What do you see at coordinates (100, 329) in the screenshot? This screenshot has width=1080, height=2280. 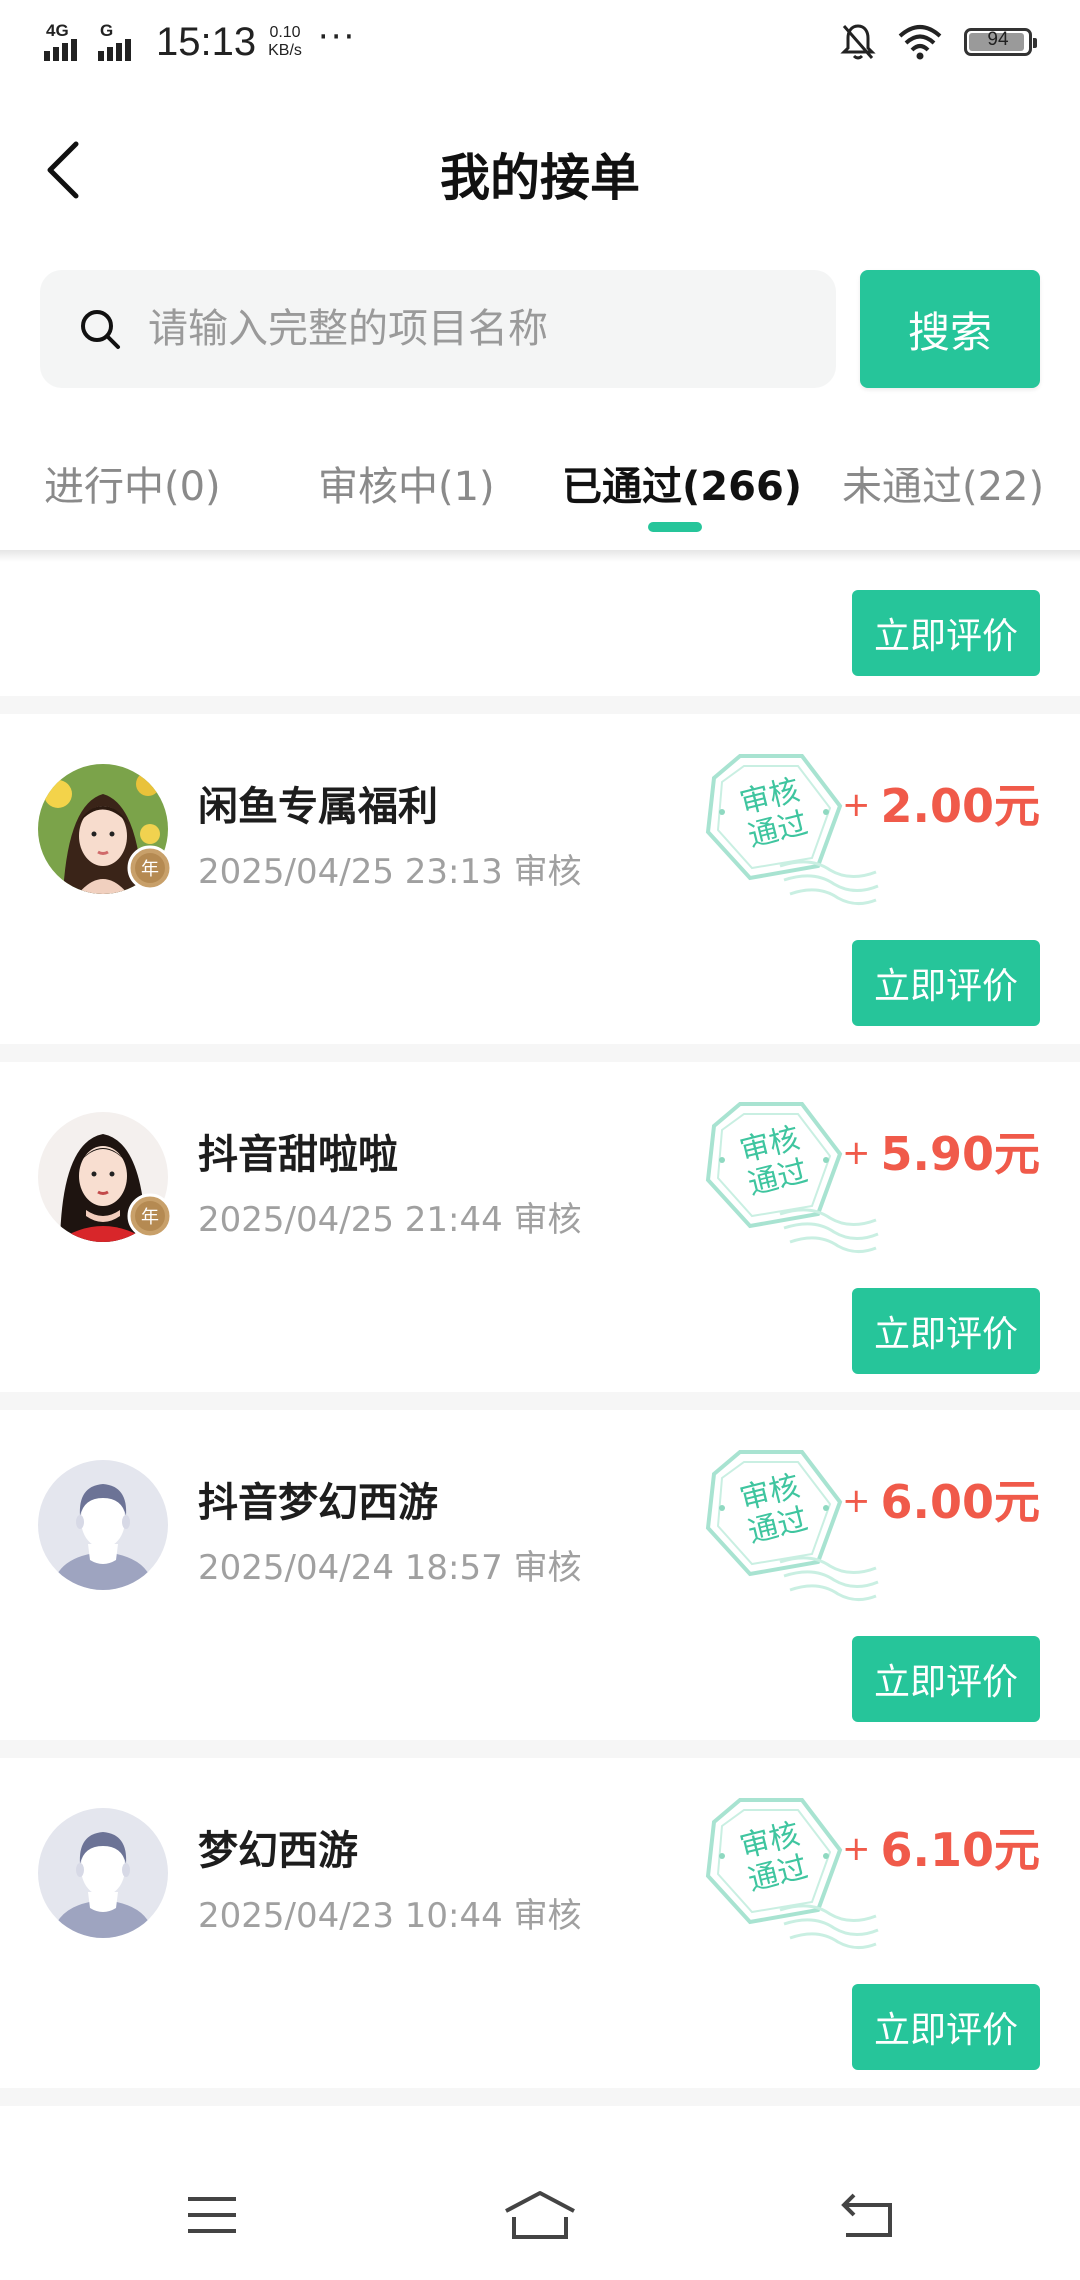 I see `search-icon` at bounding box center [100, 329].